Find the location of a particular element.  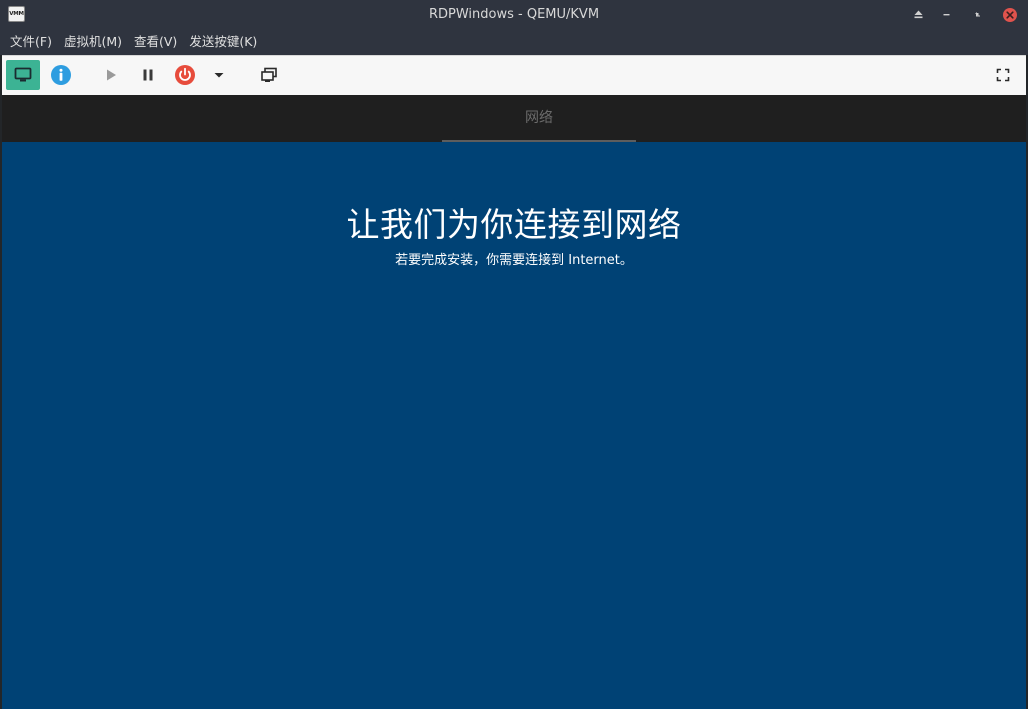

details-view-button is located at coordinates (61, 75).